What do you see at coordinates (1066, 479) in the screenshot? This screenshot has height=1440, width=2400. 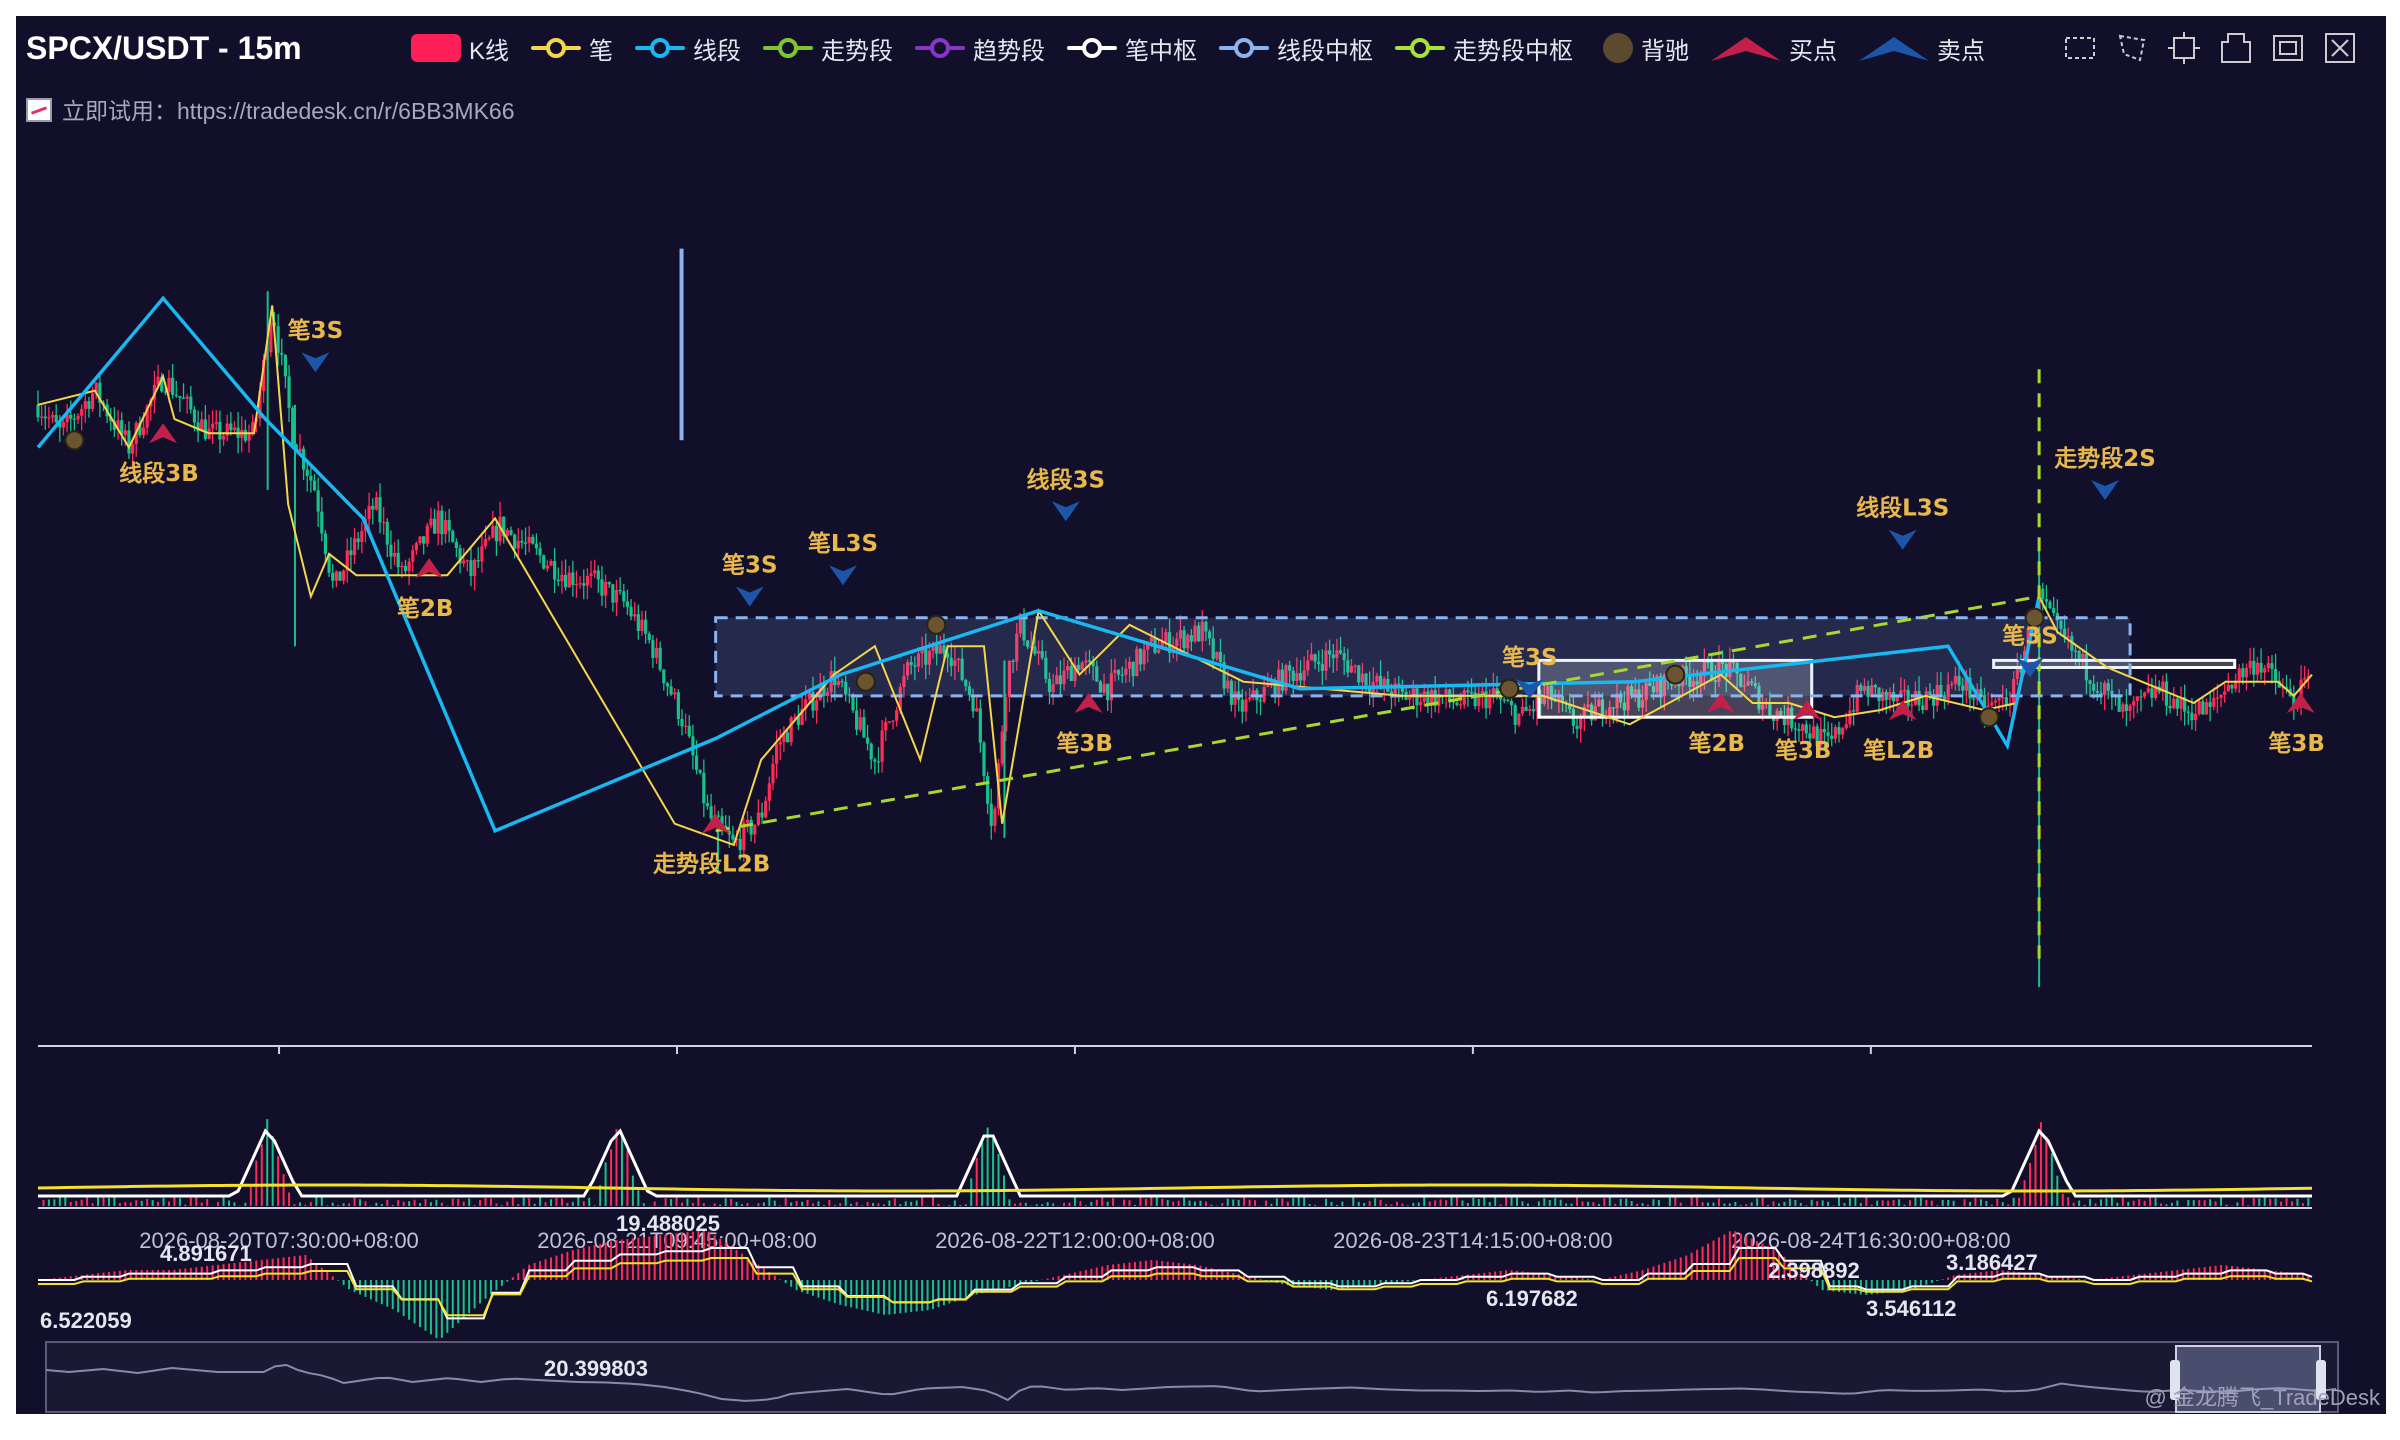 I see `sell-point-label-3: 线段3S` at bounding box center [1066, 479].